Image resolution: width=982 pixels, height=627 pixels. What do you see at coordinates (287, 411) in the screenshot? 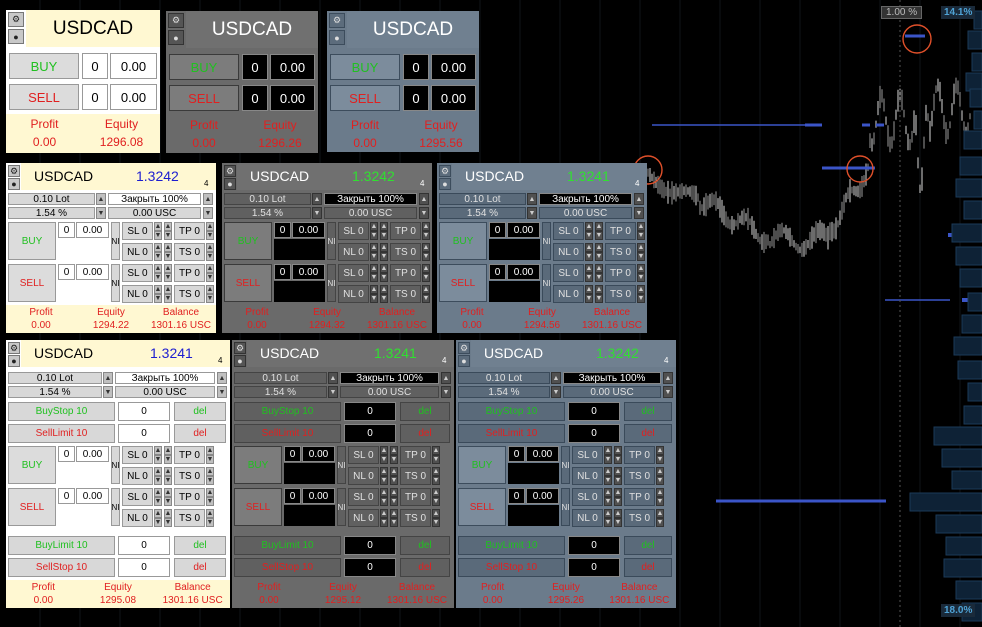
I see `buystop-button: BuyStop 10` at bounding box center [287, 411].